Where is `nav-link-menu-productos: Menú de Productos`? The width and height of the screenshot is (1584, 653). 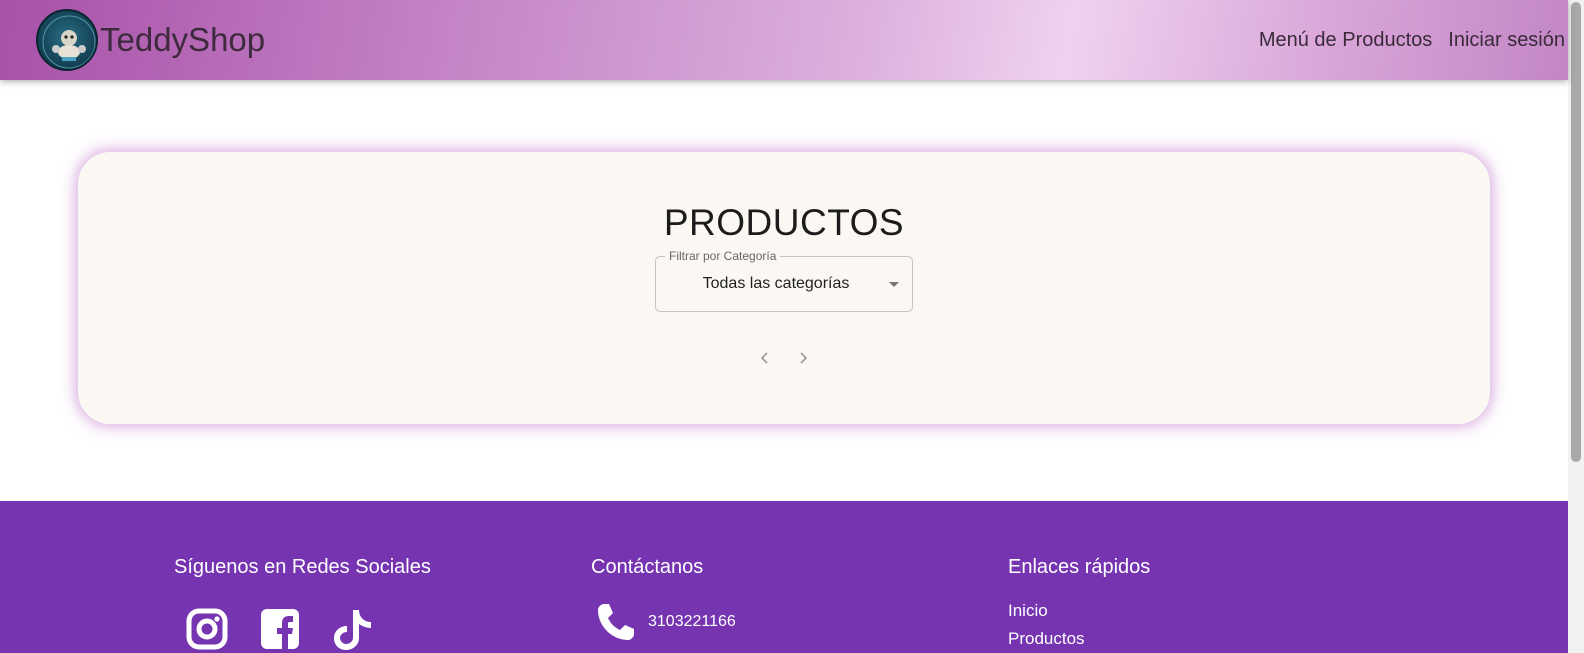 nav-link-menu-productos: Menú de Productos is located at coordinates (1345, 40).